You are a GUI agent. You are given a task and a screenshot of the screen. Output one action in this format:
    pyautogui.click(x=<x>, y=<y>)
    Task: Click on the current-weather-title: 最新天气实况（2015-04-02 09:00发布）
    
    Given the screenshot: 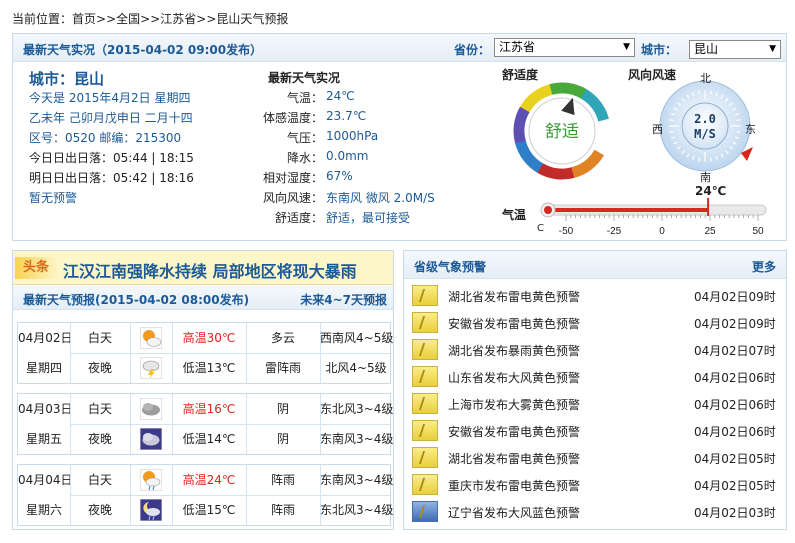 What is the action you would take?
    pyautogui.click(x=143, y=50)
    